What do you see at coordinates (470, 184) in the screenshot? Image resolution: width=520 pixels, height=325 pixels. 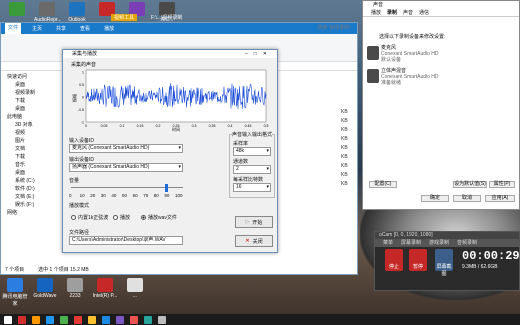 I see `set-default-button: 设为默认值(S)` at bounding box center [470, 184].